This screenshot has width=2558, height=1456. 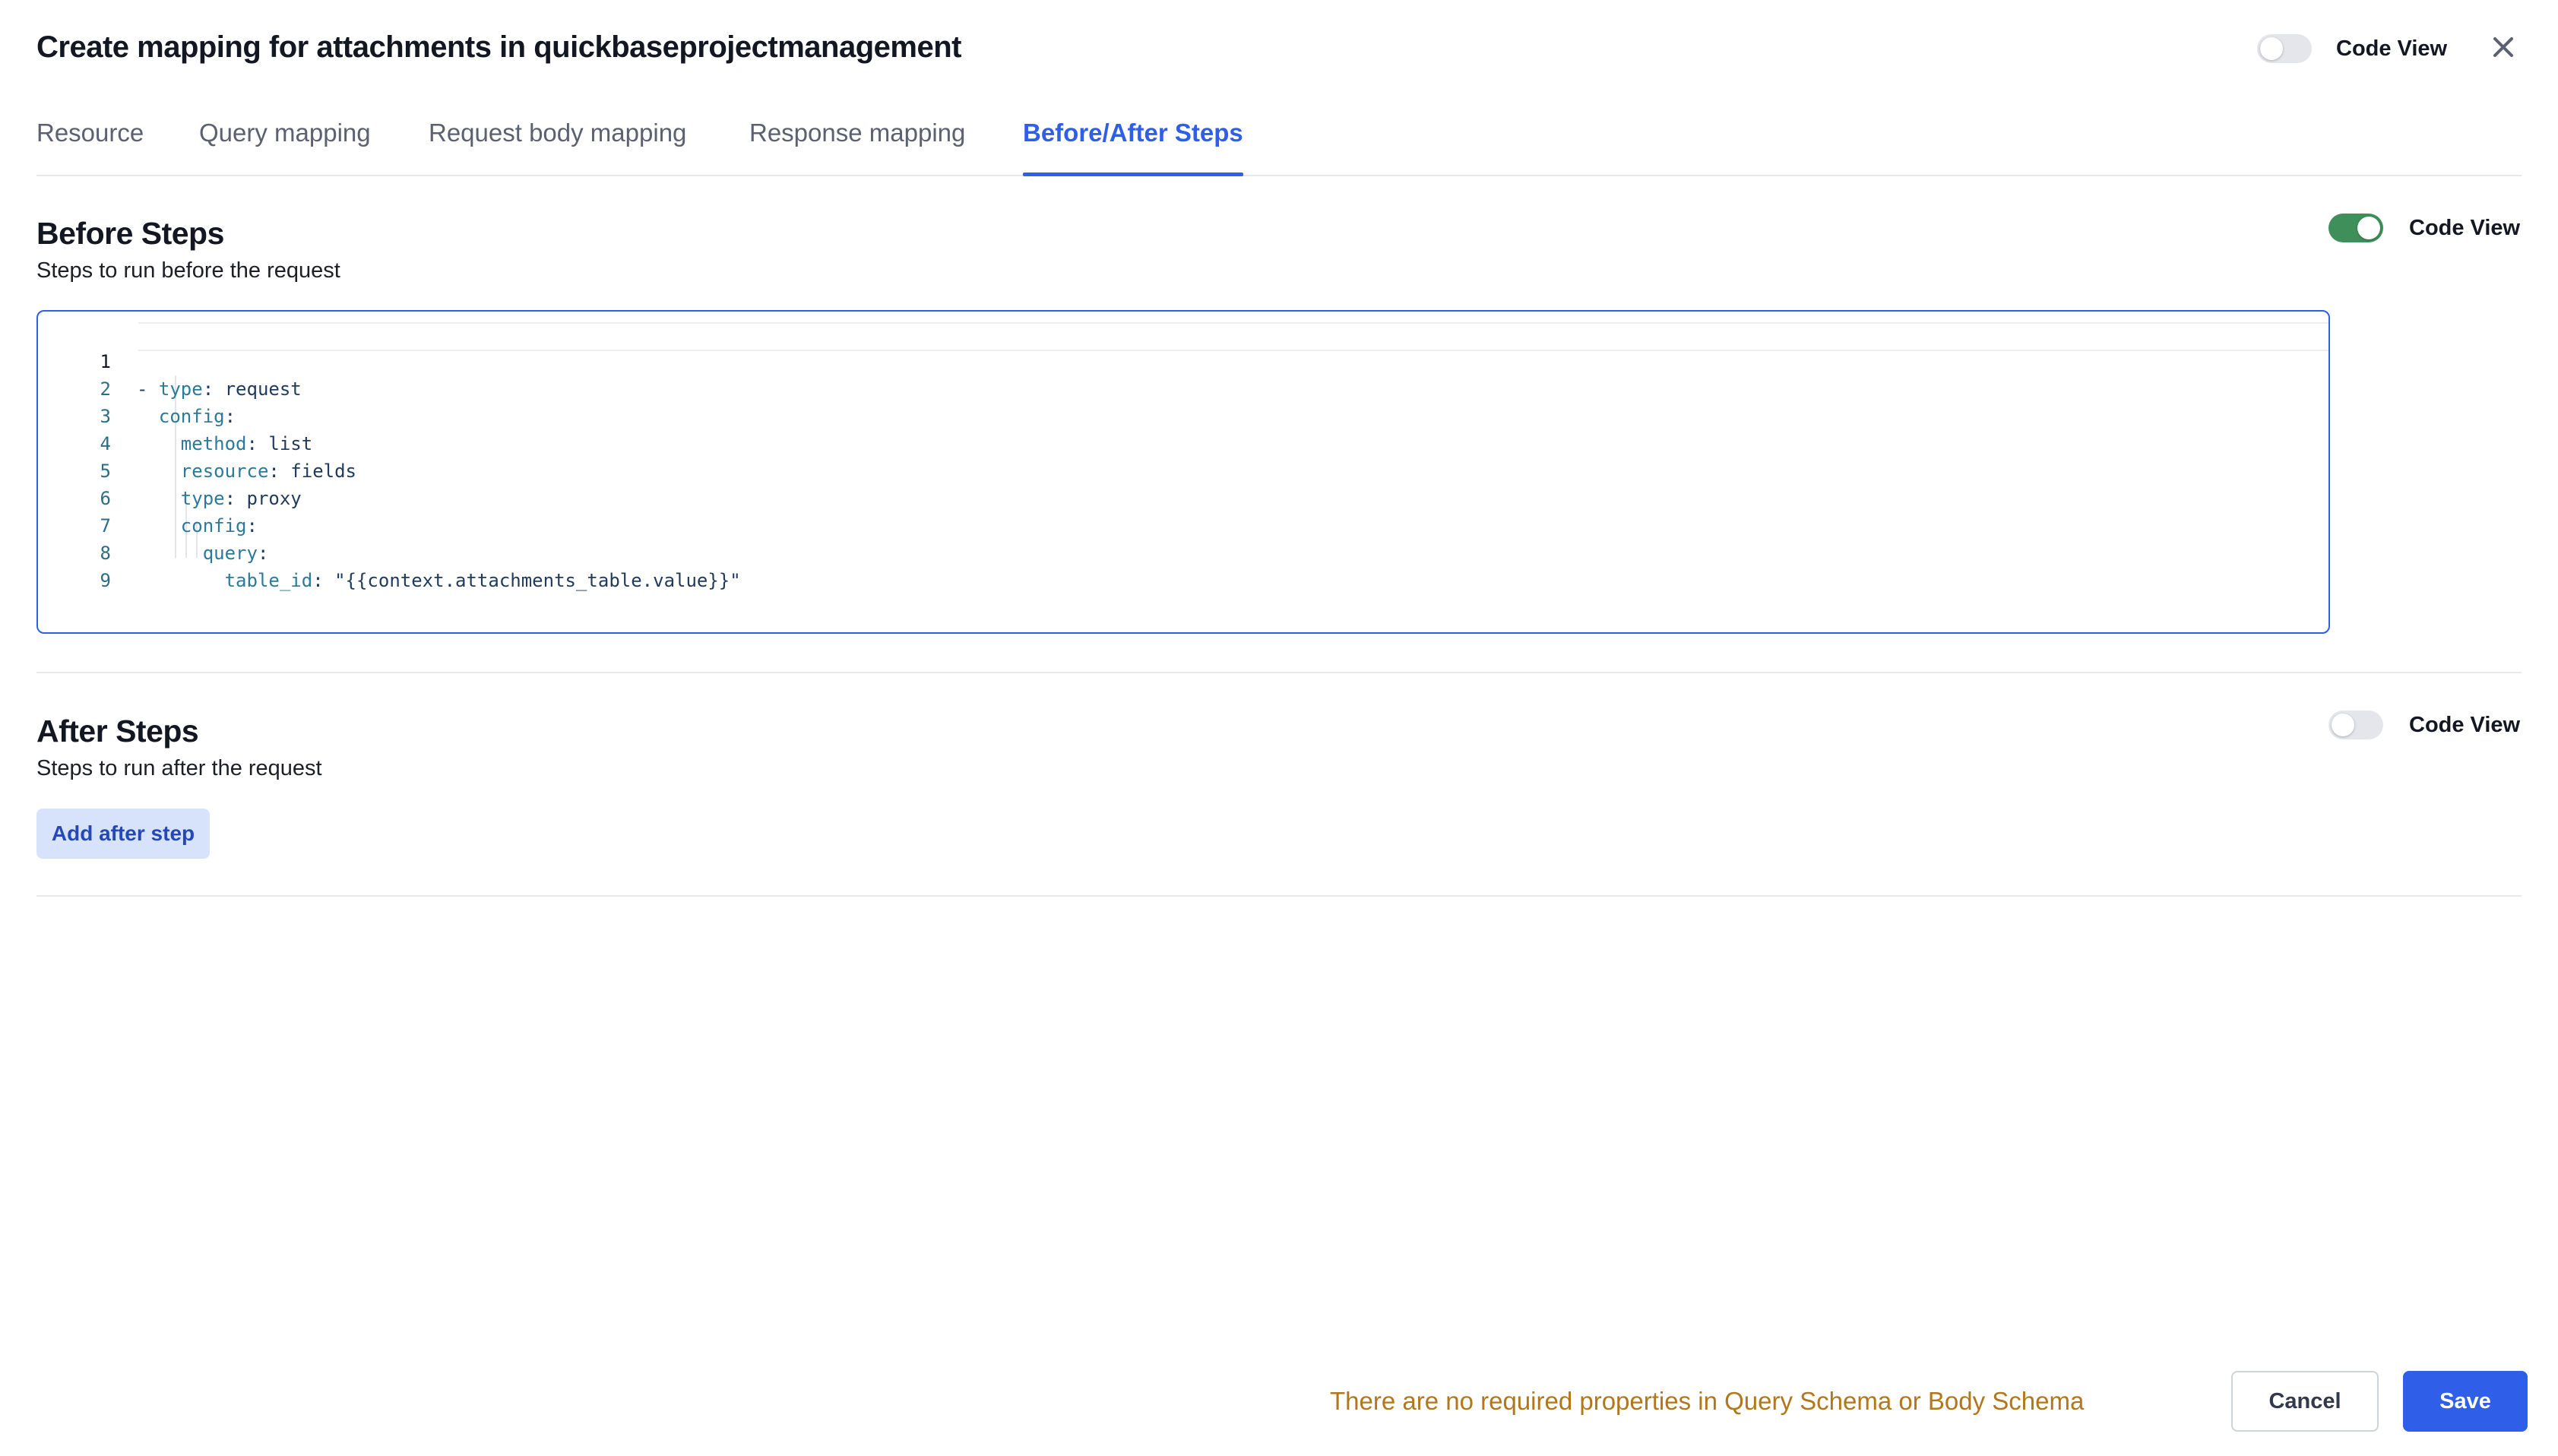 I want to click on after-steps-subtitle: Steps to run after the request, so click(x=179, y=768).